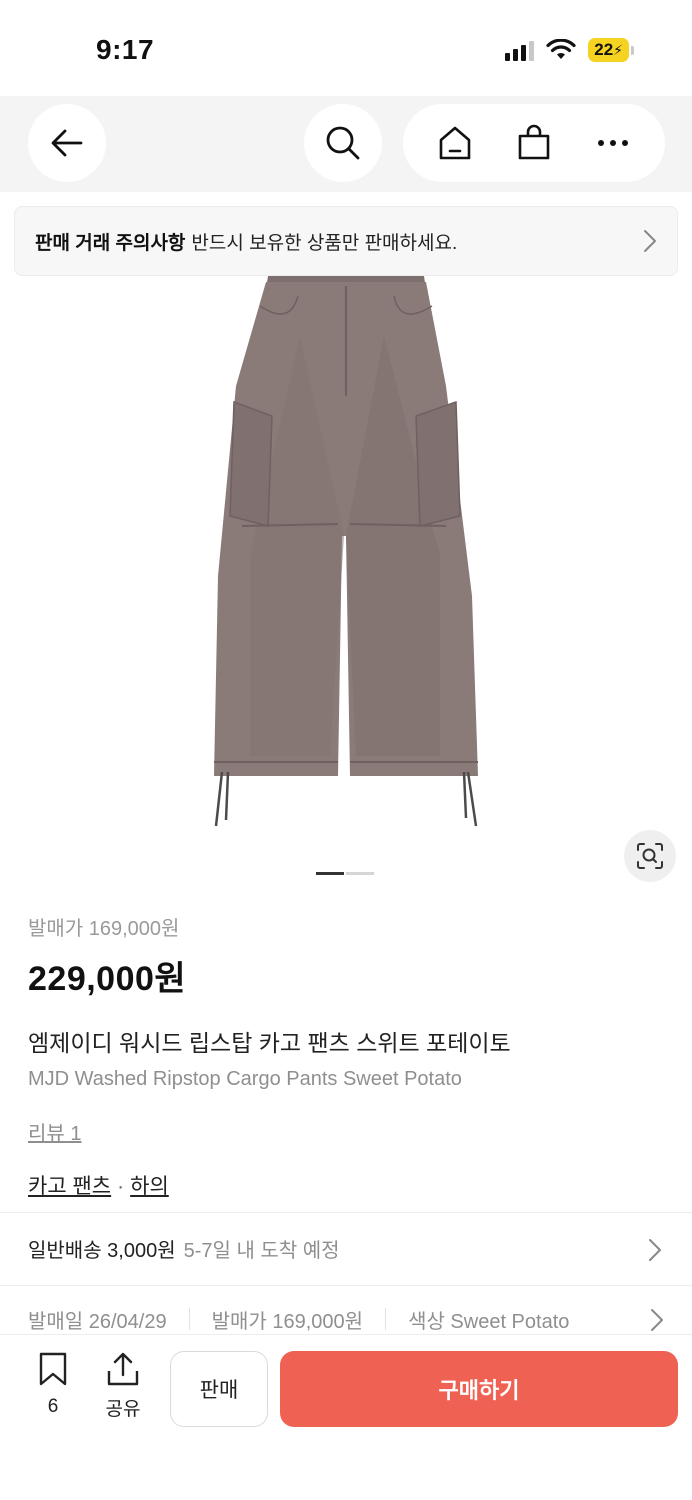 The height and width of the screenshot is (1500, 692). What do you see at coordinates (479, 1389) in the screenshot?
I see `buy-button: 구매하기` at bounding box center [479, 1389].